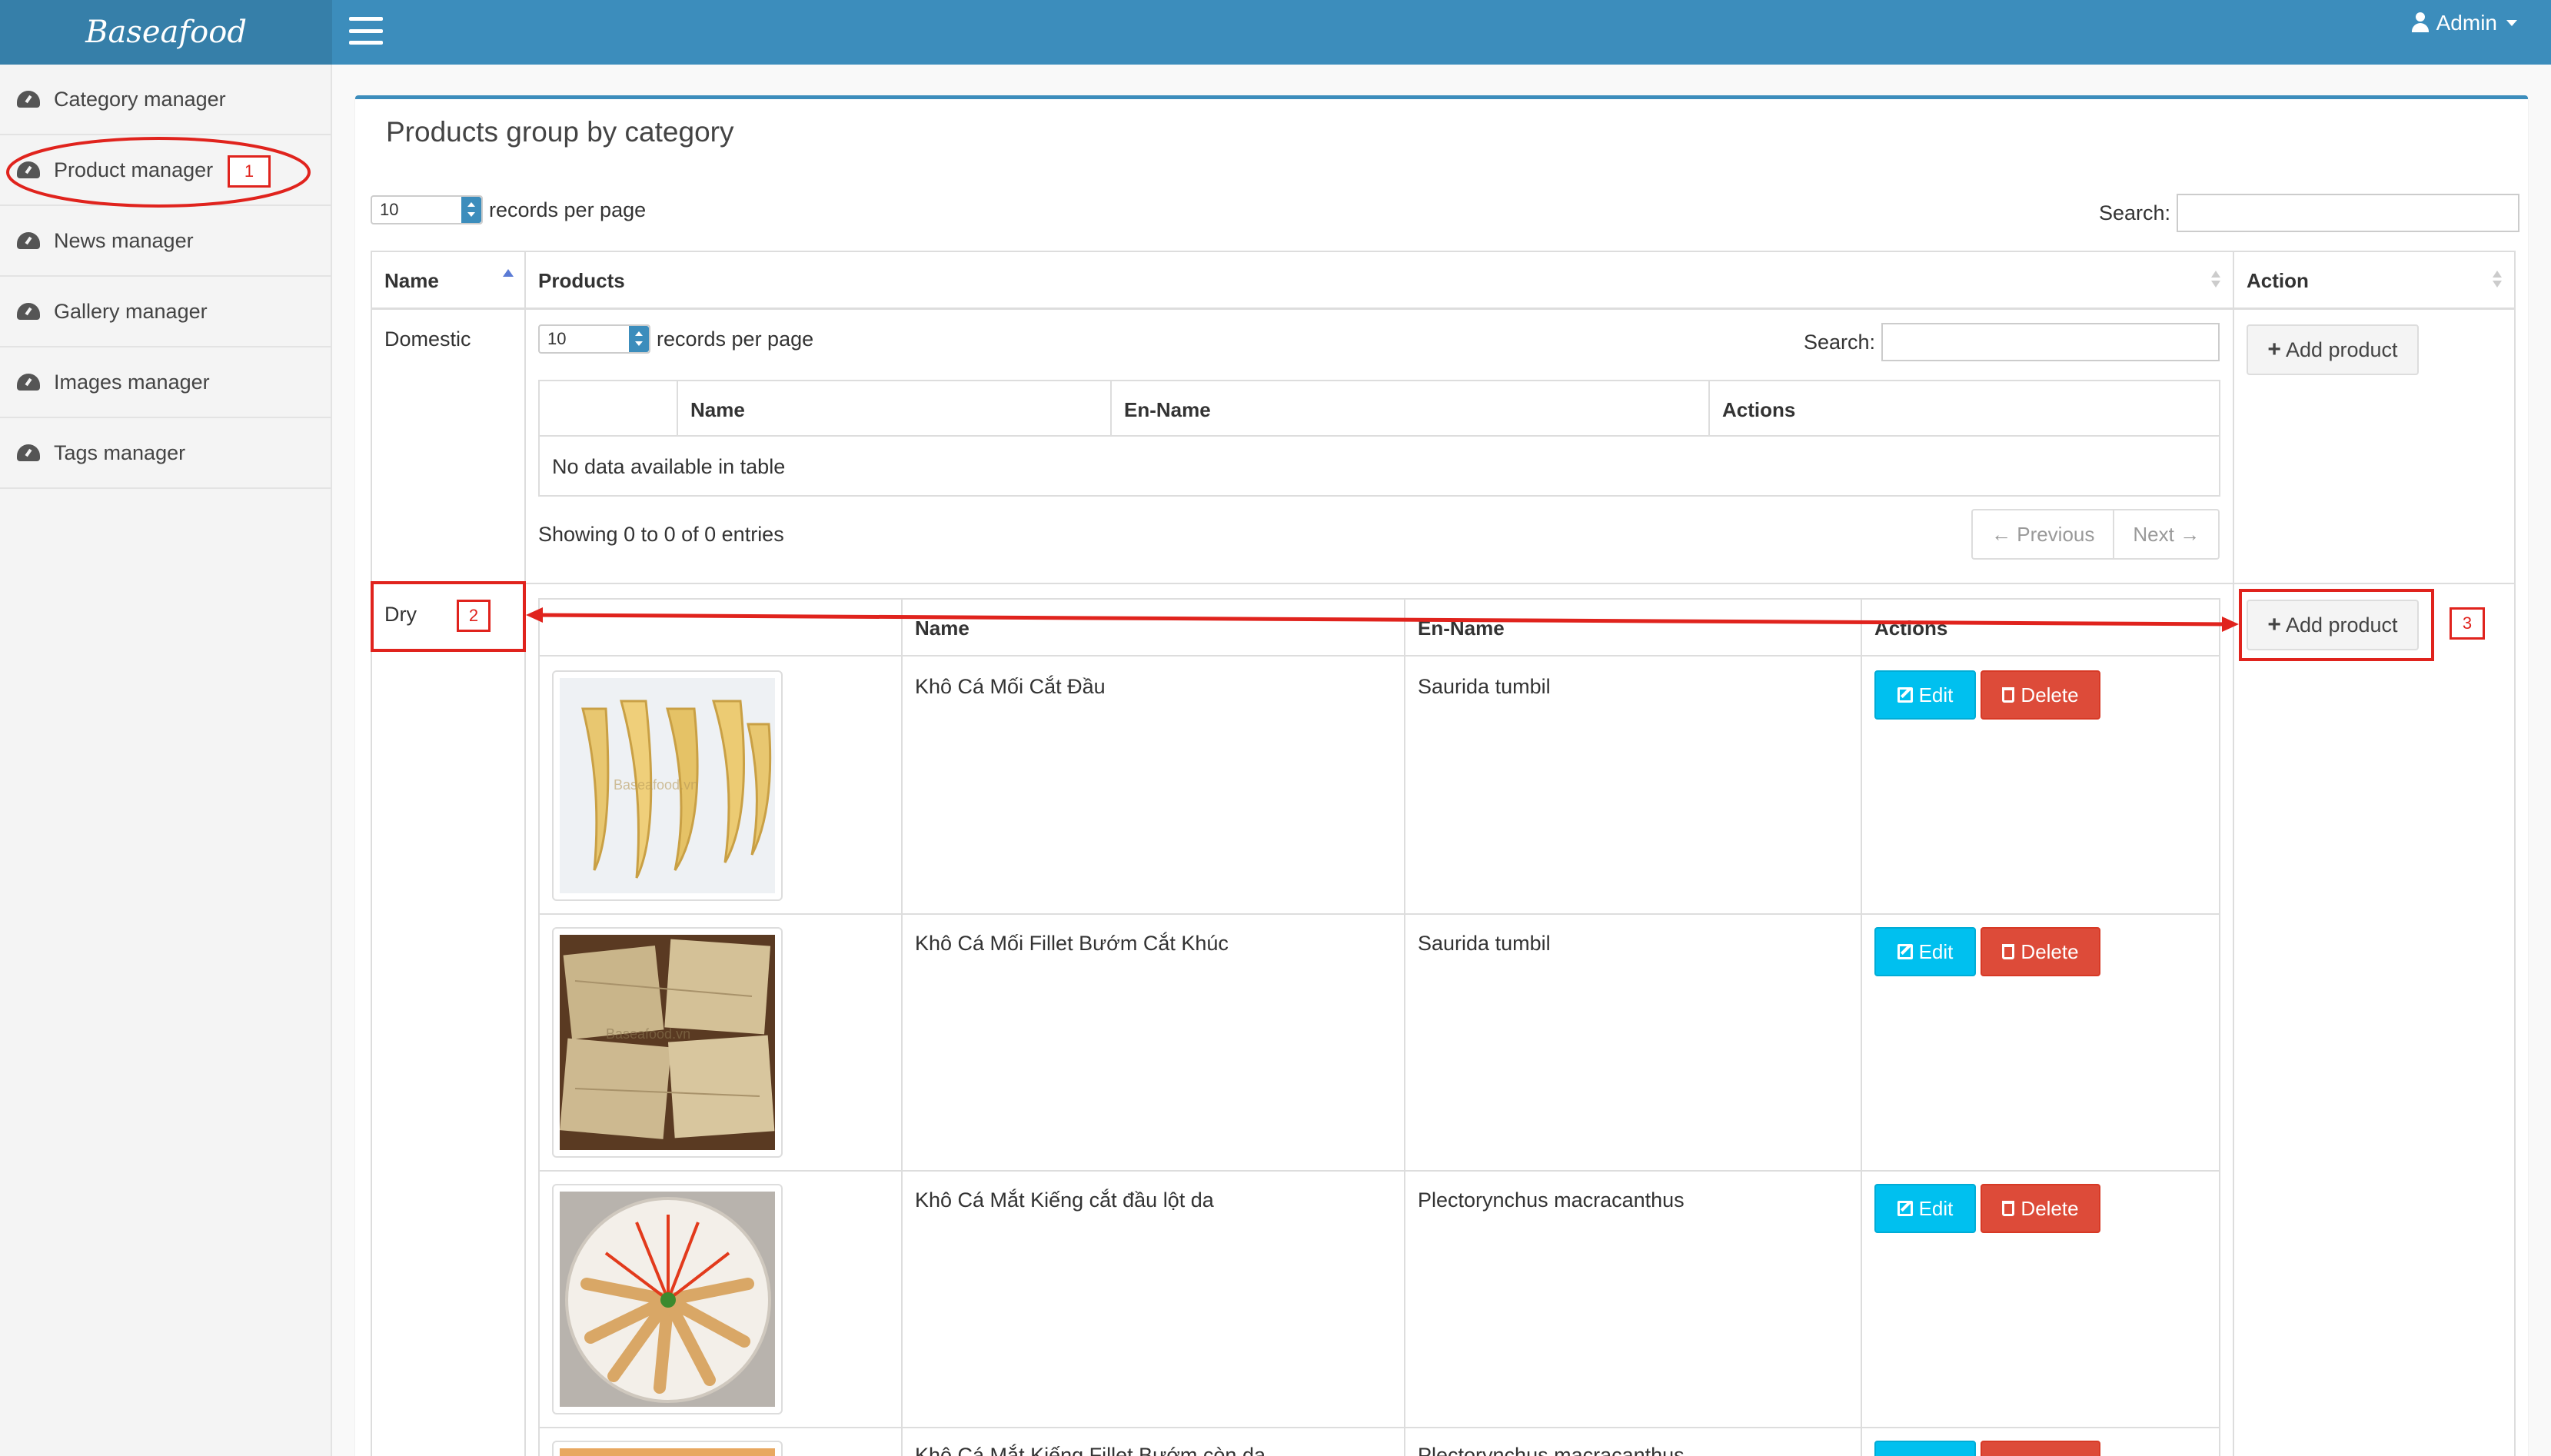  What do you see at coordinates (534, 615) in the screenshot?
I see `arrow-left-icon` at bounding box center [534, 615].